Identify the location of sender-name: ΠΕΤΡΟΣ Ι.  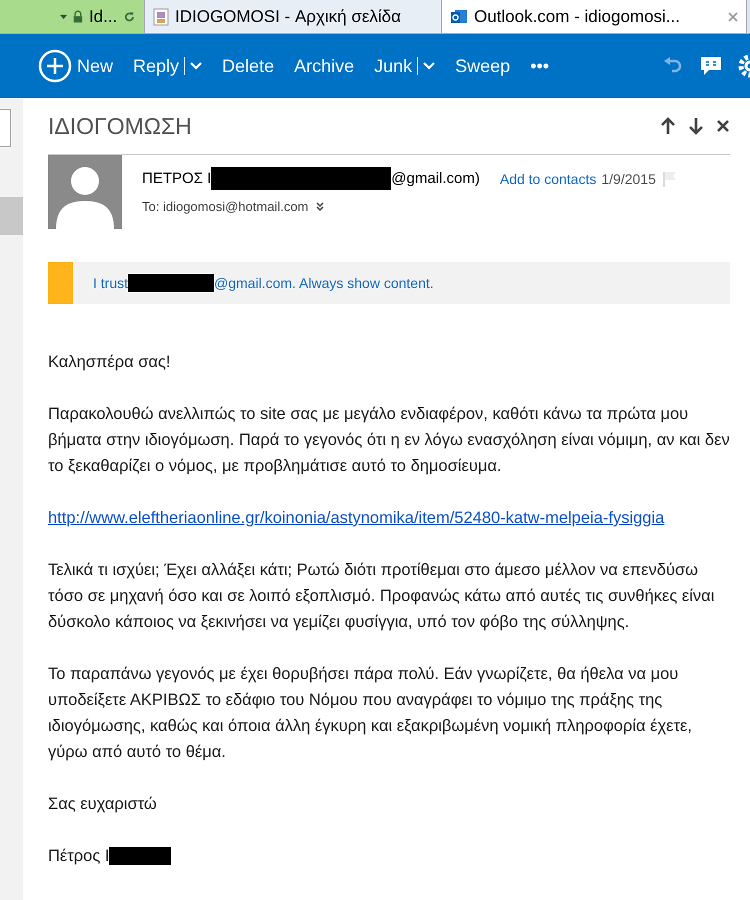
(177, 178).